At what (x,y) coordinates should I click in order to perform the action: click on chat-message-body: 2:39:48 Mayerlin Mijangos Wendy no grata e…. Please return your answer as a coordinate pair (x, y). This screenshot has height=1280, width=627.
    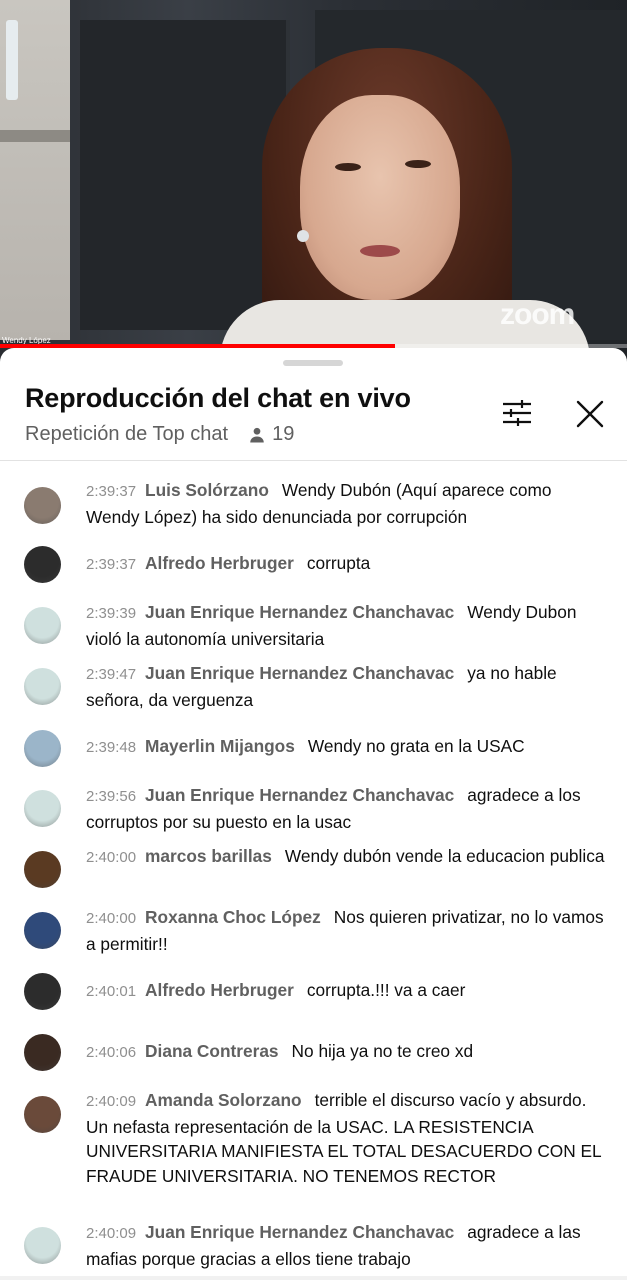
    Looking at the image, I should click on (346, 747).